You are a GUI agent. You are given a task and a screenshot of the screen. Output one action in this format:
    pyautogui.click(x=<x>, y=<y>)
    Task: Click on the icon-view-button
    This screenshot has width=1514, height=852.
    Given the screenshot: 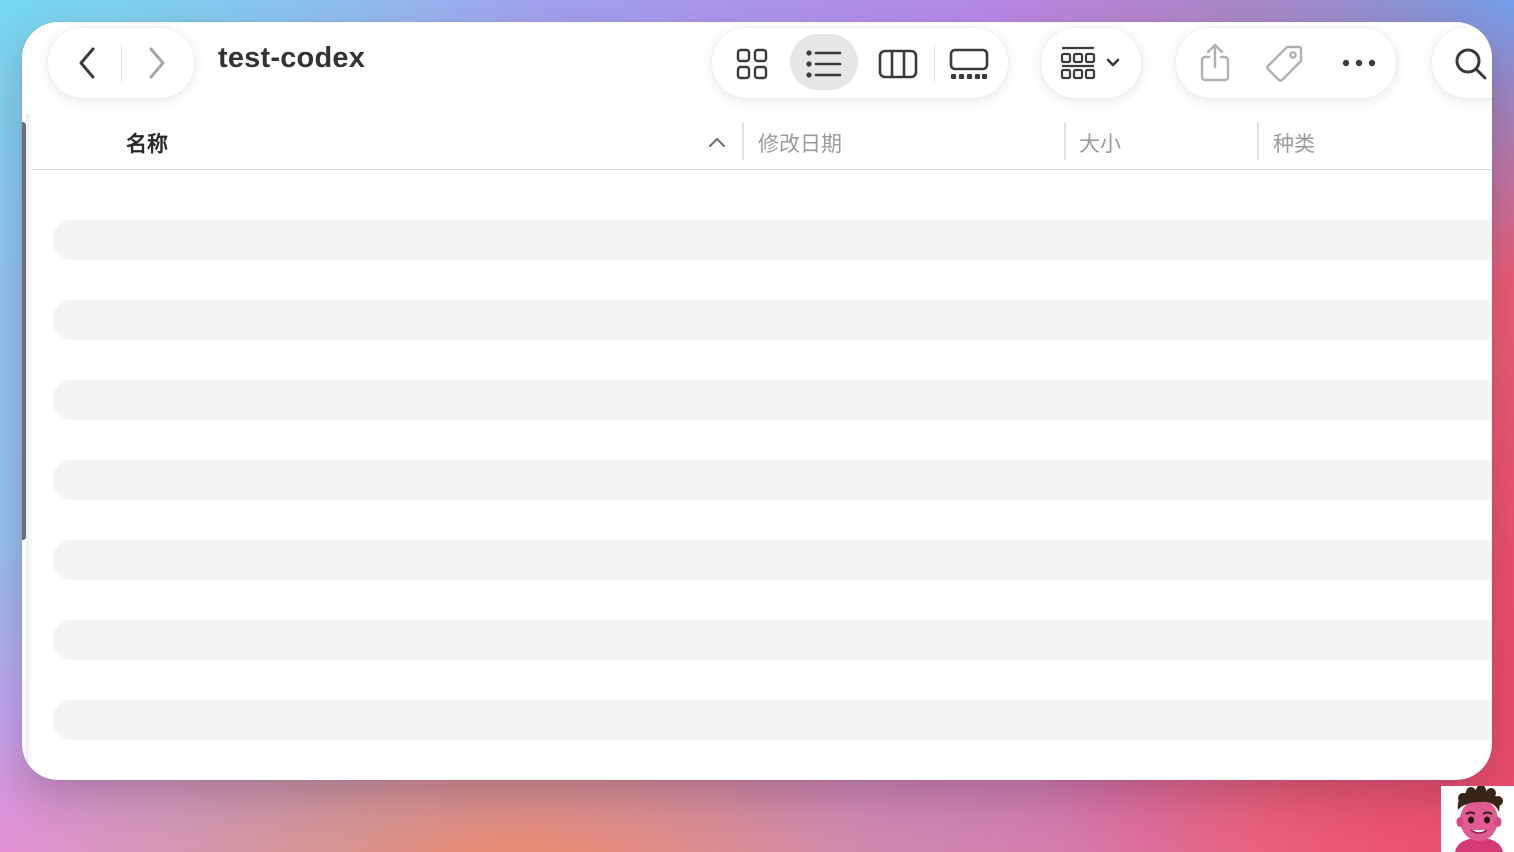 What is the action you would take?
    pyautogui.click(x=752, y=64)
    